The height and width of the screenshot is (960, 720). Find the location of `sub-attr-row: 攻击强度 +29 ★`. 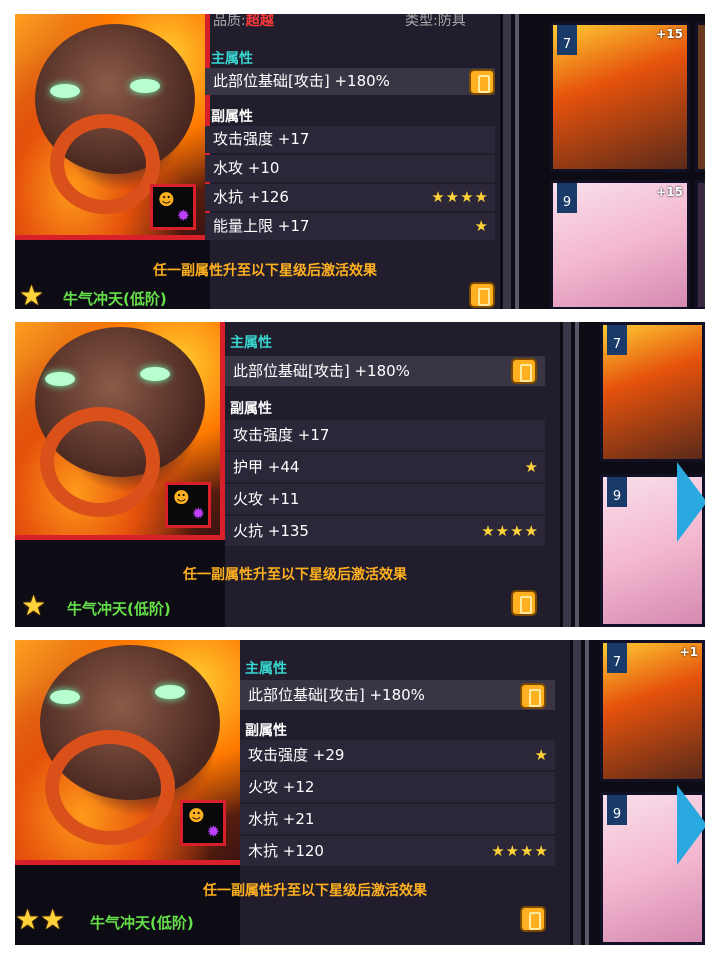

sub-attr-row: 攻击强度 +29 ★ is located at coordinates (397, 755).